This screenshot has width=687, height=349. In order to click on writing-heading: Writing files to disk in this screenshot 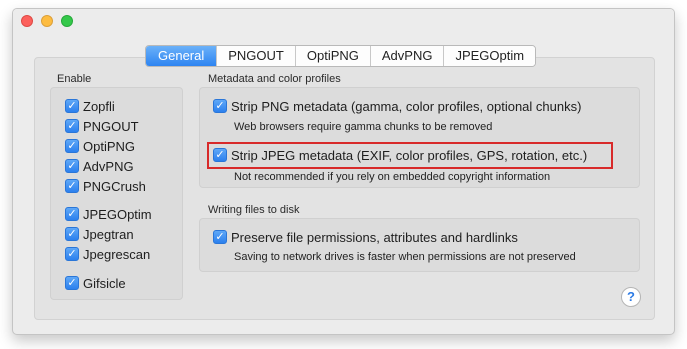, I will do `click(254, 210)`.